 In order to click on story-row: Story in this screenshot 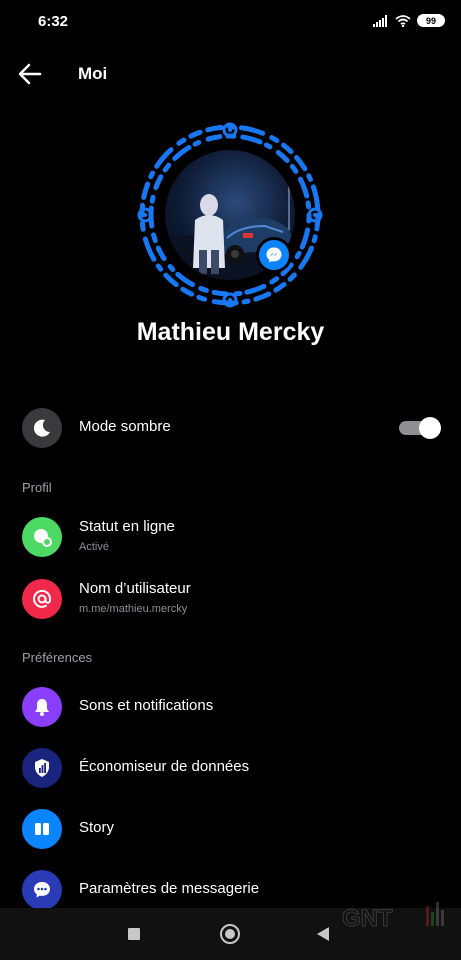, I will do `click(230, 829)`.